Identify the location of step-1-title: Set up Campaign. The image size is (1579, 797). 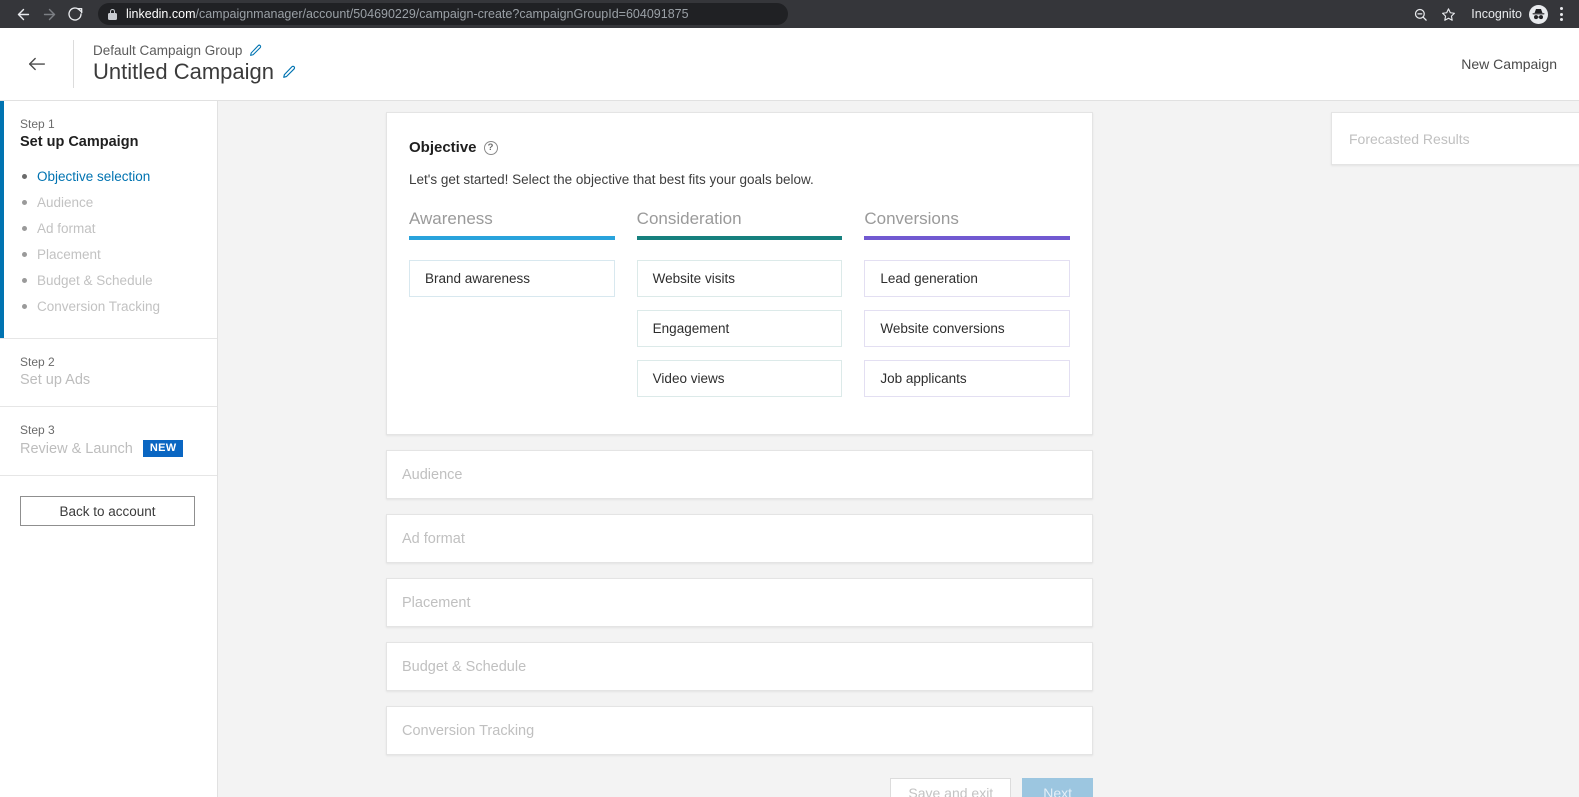
(79, 142).